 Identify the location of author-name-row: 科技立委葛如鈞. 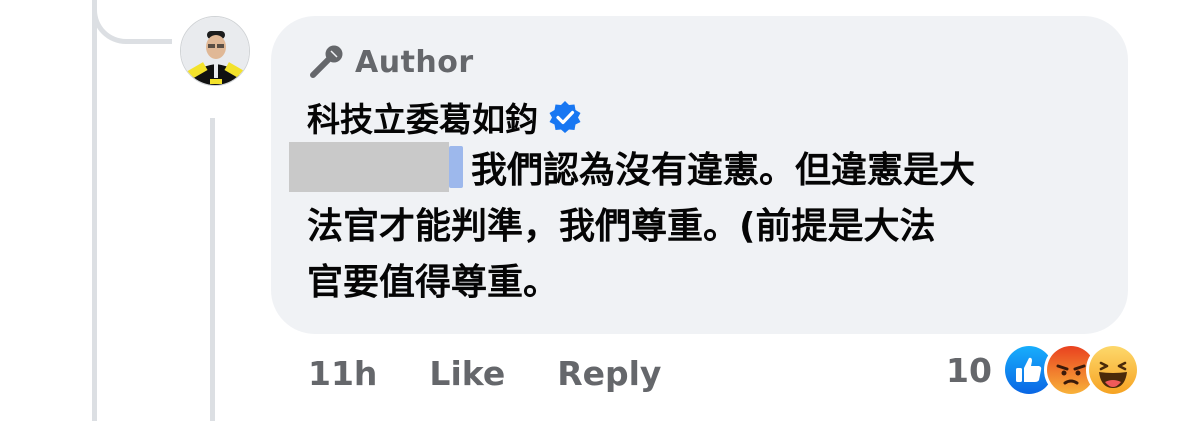
(444, 117).